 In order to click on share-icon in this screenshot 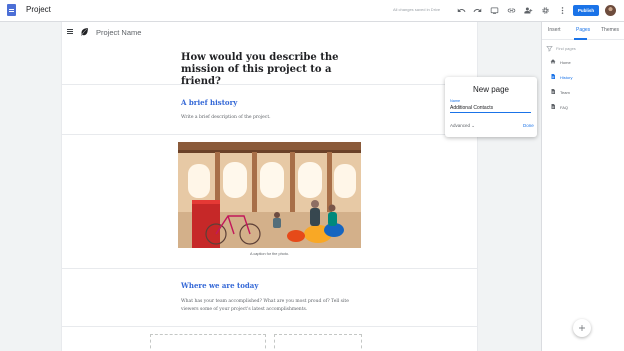, I will do `click(528, 10)`.